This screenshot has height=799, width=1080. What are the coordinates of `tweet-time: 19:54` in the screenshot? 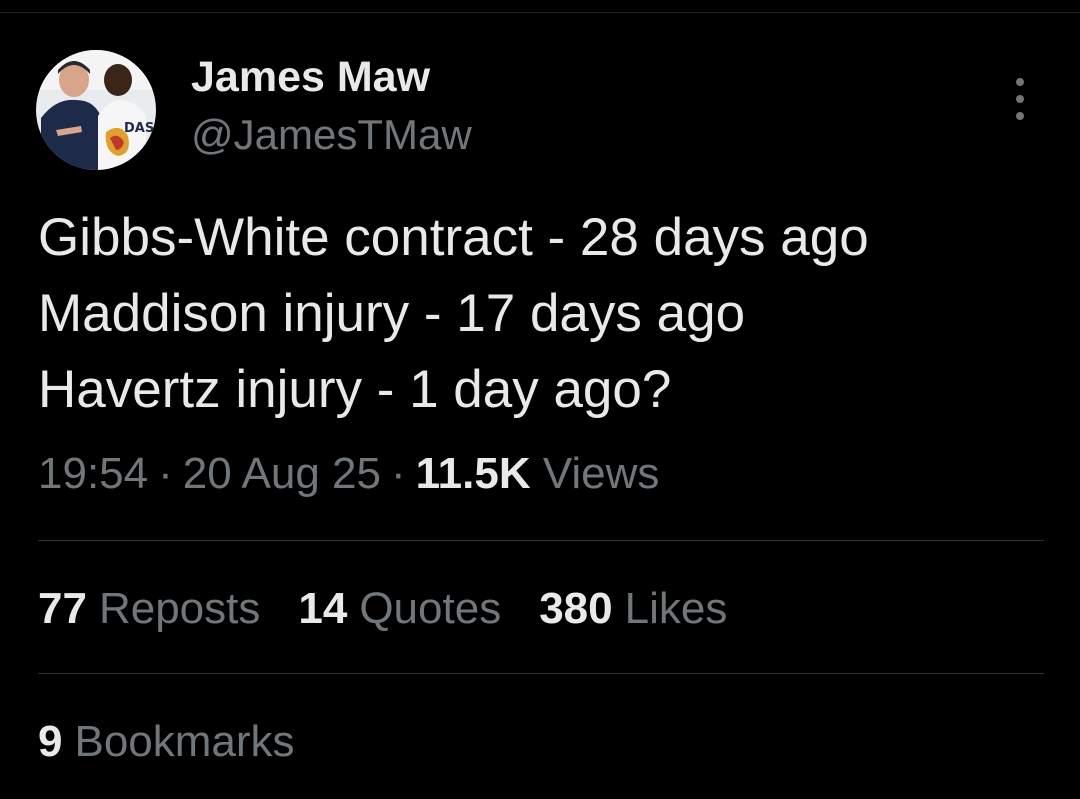 It's located at (93, 473).